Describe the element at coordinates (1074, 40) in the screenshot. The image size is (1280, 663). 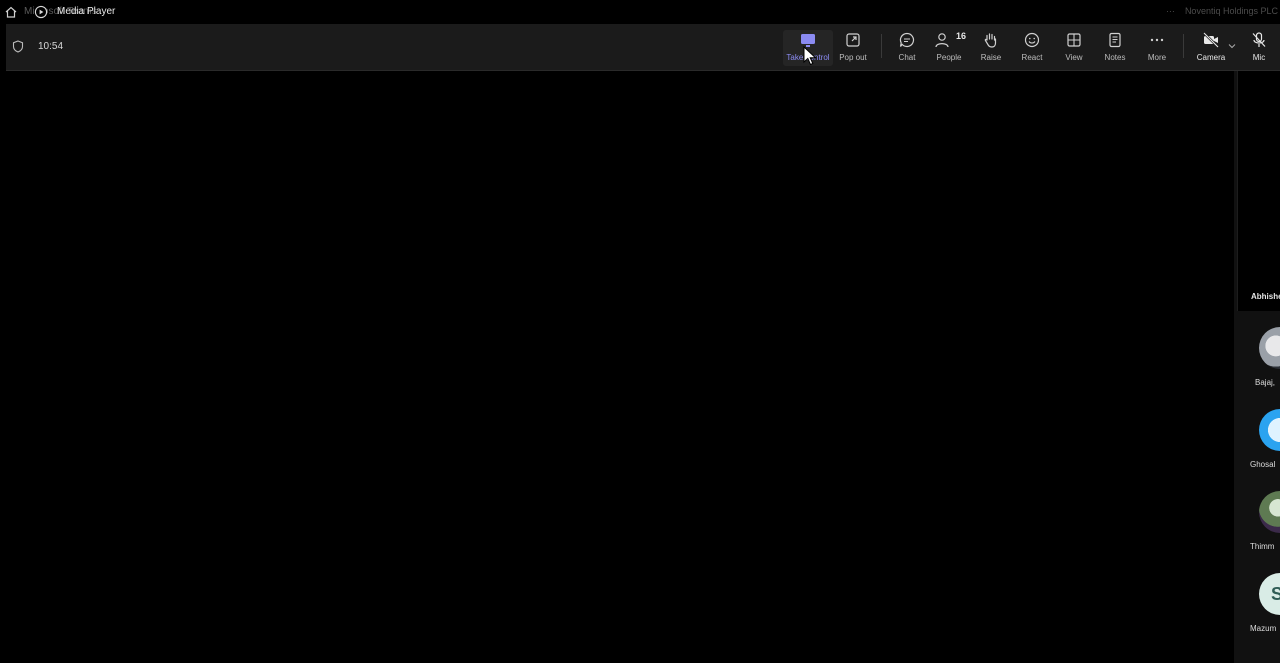
I see `grid-icon` at that location.